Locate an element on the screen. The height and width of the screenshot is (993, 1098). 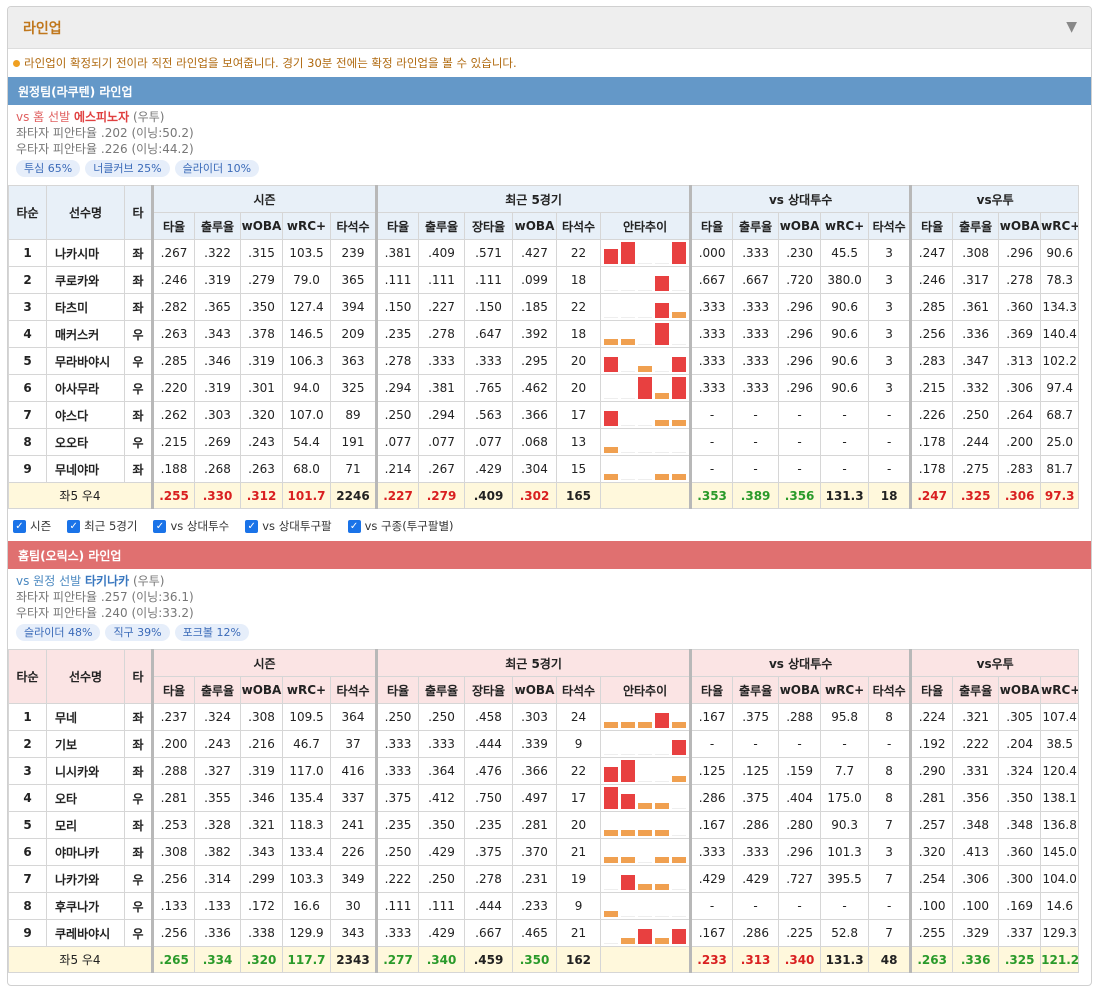
toggle-recent5: ✓ 최근 5경기 is located at coordinates (102, 526).